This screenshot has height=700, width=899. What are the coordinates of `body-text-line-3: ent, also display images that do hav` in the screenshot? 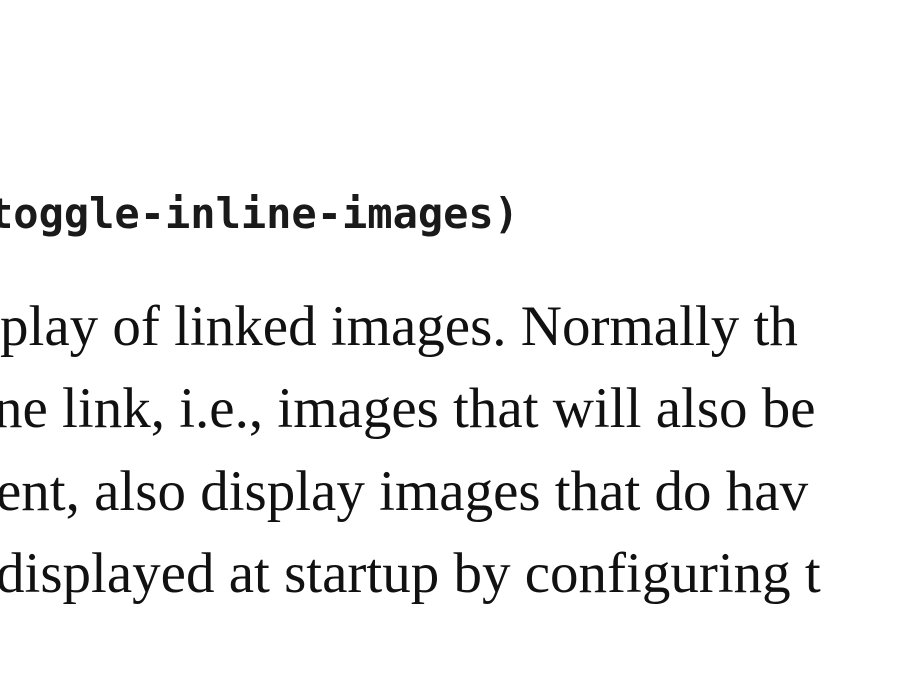 It's located at (404, 491).